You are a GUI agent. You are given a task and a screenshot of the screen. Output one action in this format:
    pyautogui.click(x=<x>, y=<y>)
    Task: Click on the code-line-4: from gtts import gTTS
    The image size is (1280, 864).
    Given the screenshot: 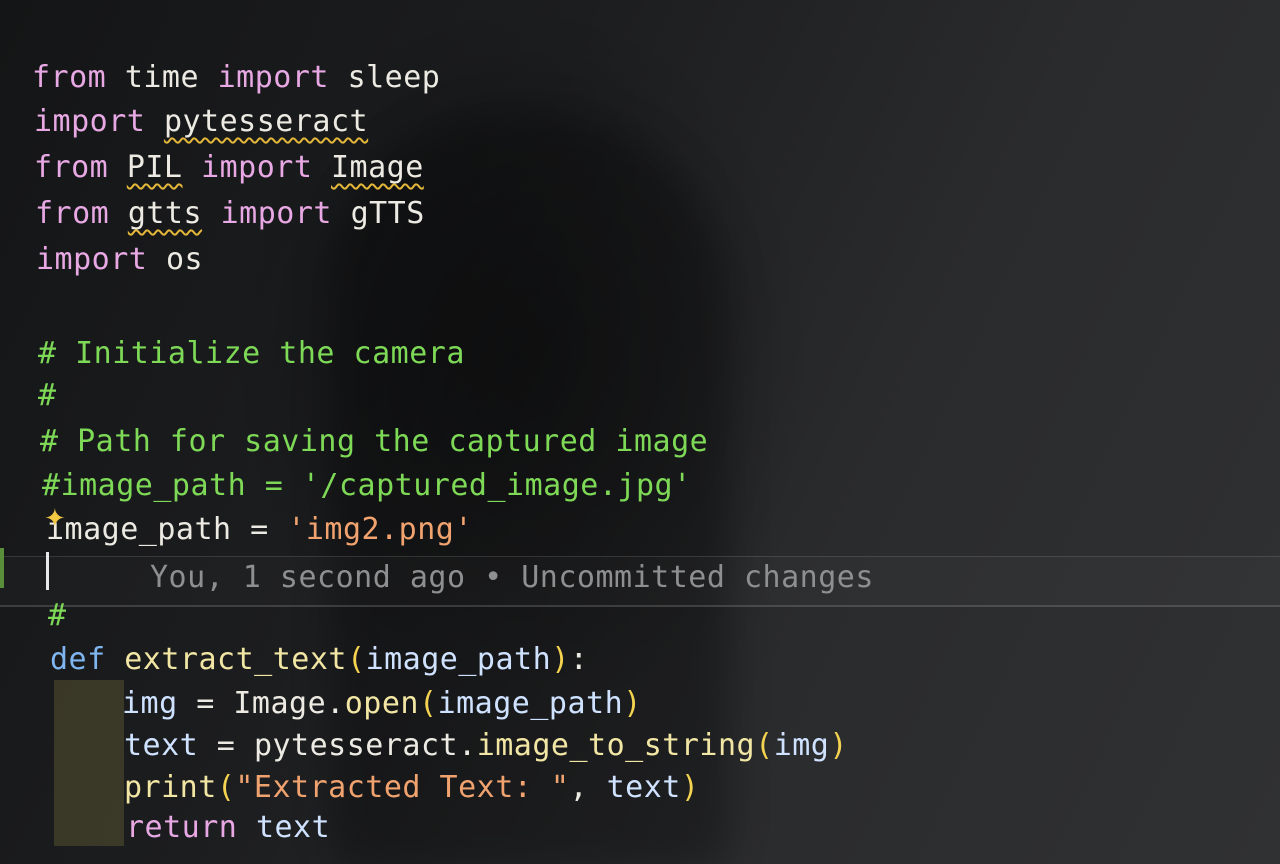 What is the action you would take?
    pyautogui.click(x=230, y=214)
    